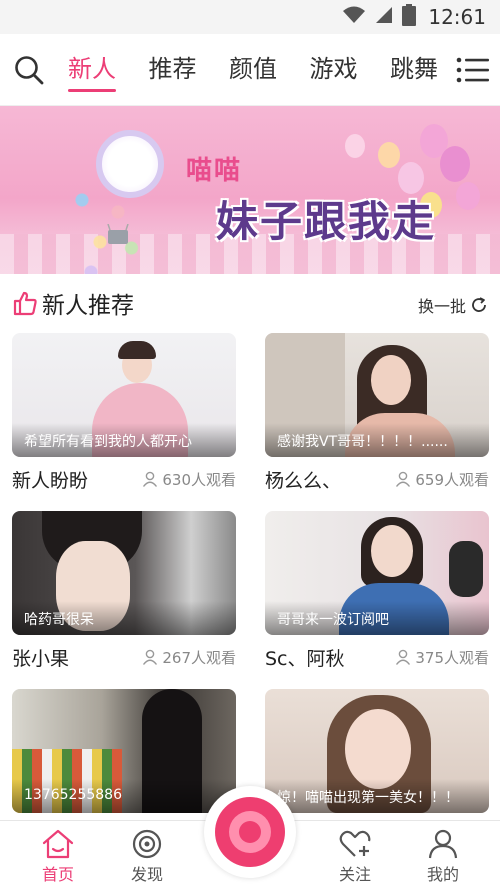  Describe the element at coordinates (124, 796) in the screenshot. I see `stream-caption: 13765255886` at that location.